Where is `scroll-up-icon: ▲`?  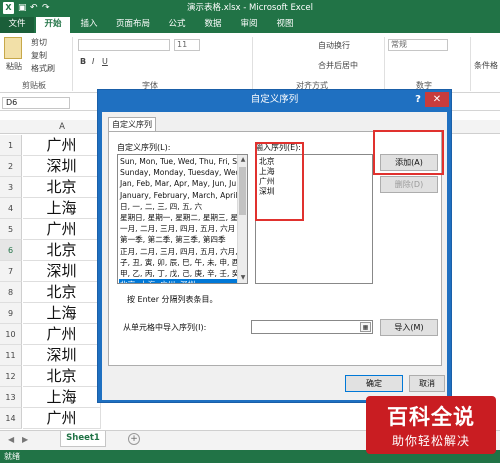
scroll-up-icon: ▲ is located at coordinates (242, 160).